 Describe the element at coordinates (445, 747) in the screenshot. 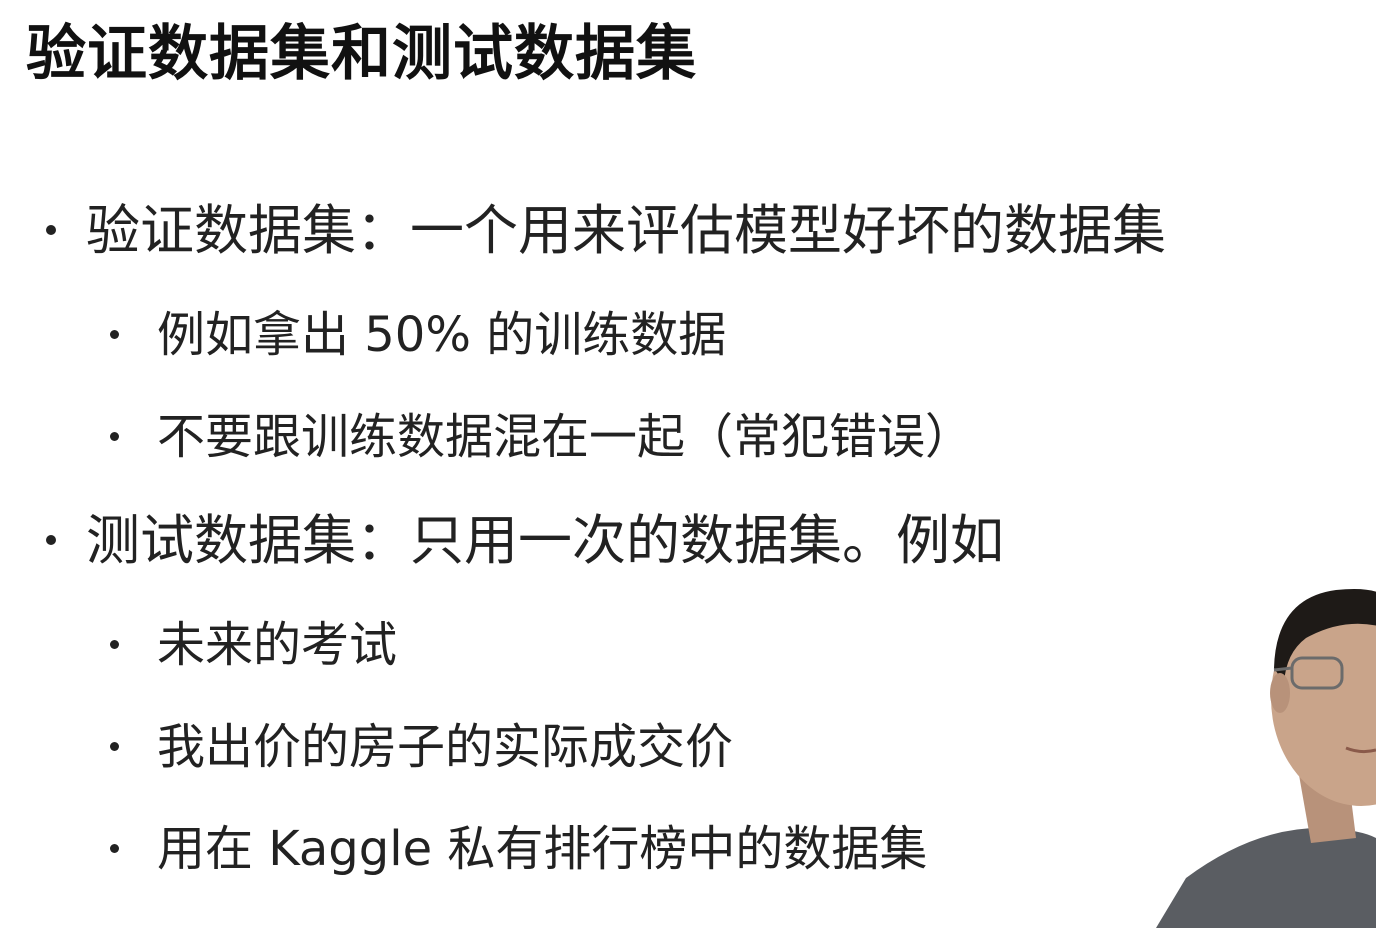

I see `bullet-text: 我出价的房子的实际成交价` at that location.